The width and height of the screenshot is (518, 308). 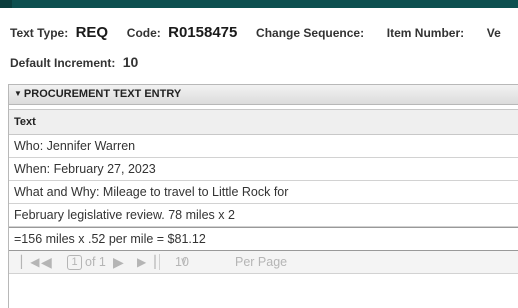 I want to click on pager-divider, so click(x=159, y=262).